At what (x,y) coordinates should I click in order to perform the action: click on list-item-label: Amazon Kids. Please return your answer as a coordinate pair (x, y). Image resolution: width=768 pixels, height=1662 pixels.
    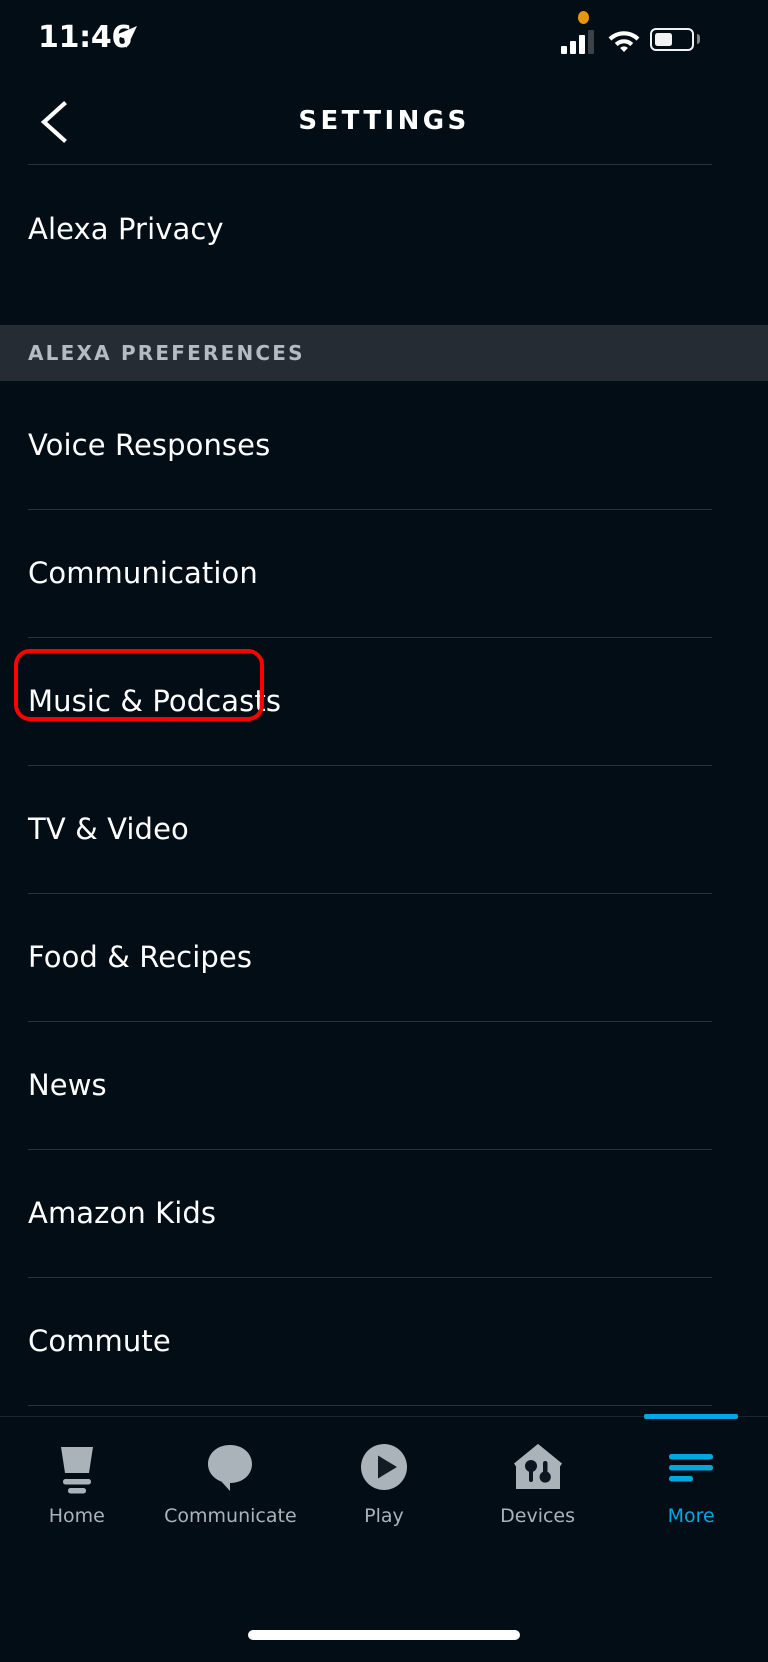
    Looking at the image, I should click on (122, 1213).